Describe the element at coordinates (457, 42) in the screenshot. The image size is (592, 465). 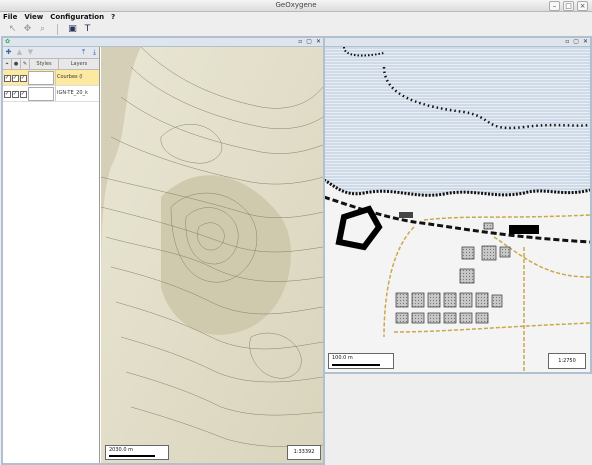
I see `detail-map-titlebar: ▫ ▢ ✕` at that location.